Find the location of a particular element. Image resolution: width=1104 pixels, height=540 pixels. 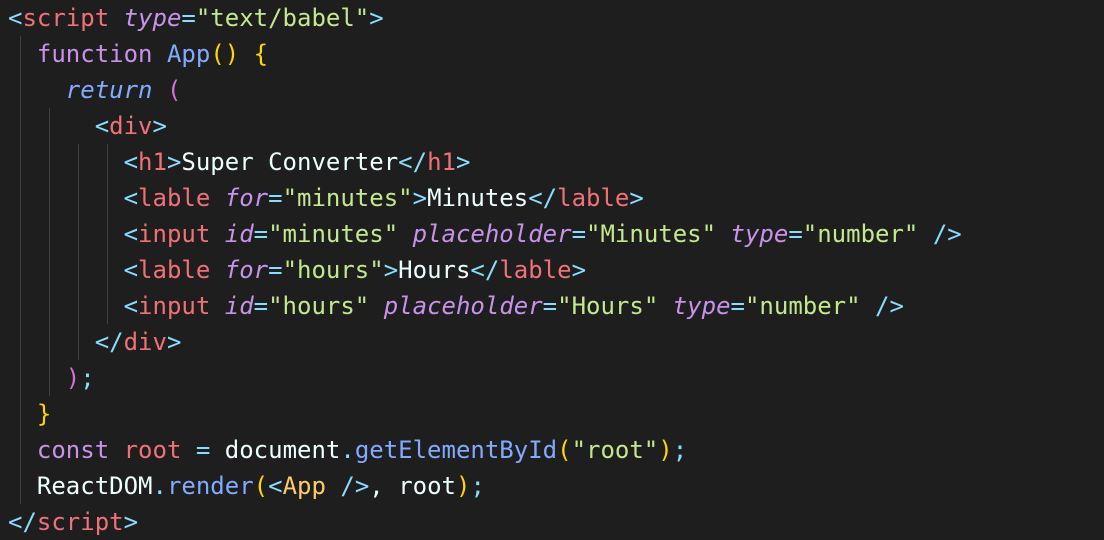

code-line: </script> is located at coordinates (73, 522).